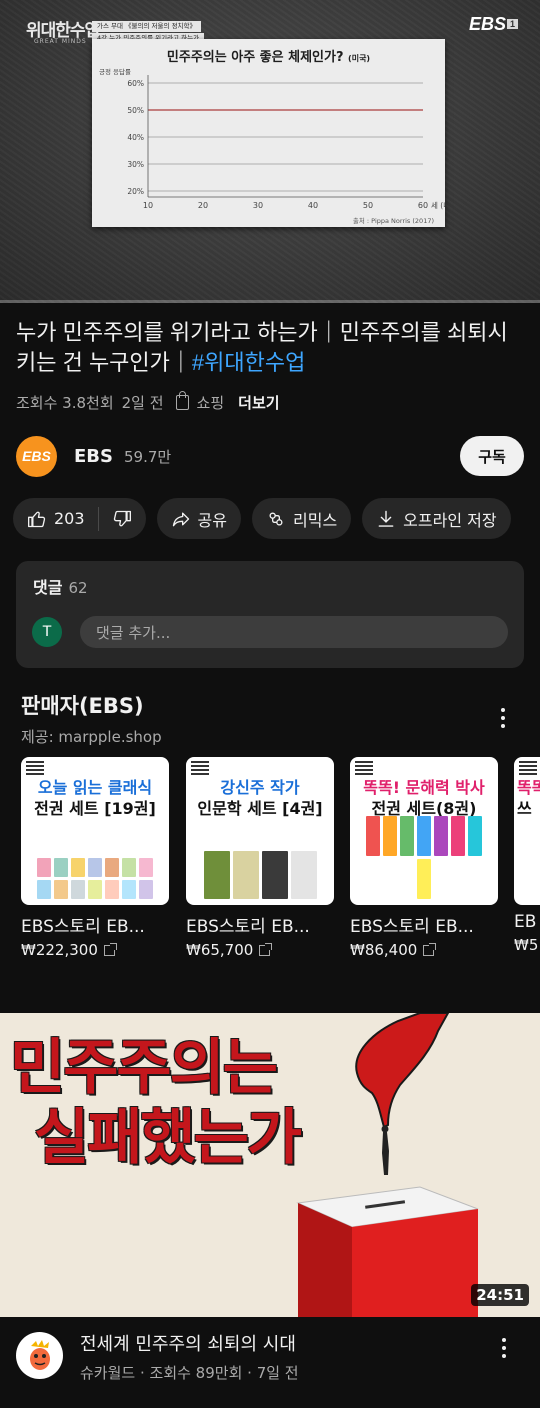 Image resolution: width=540 pixels, height=1408 pixels. What do you see at coordinates (142, 403) in the screenshot?
I see `upload-age: 2일 전` at bounding box center [142, 403].